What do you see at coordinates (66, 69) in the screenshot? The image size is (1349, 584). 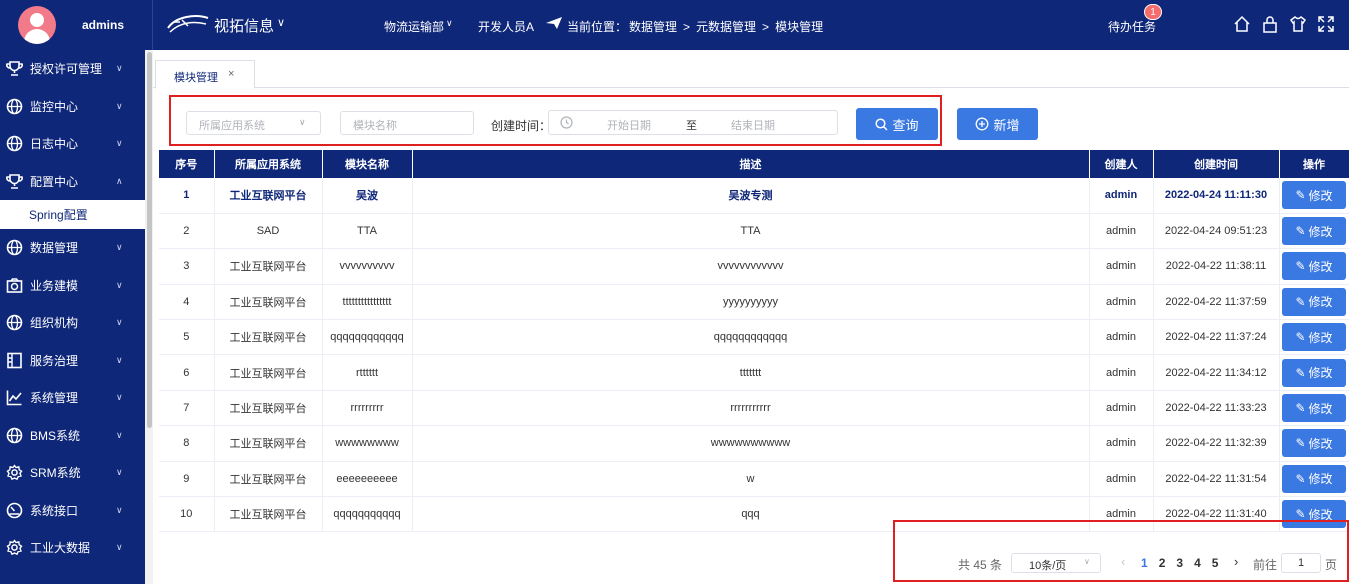 I see `sidebar-item-label: 授权许可管理` at bounding box center [66, 69].